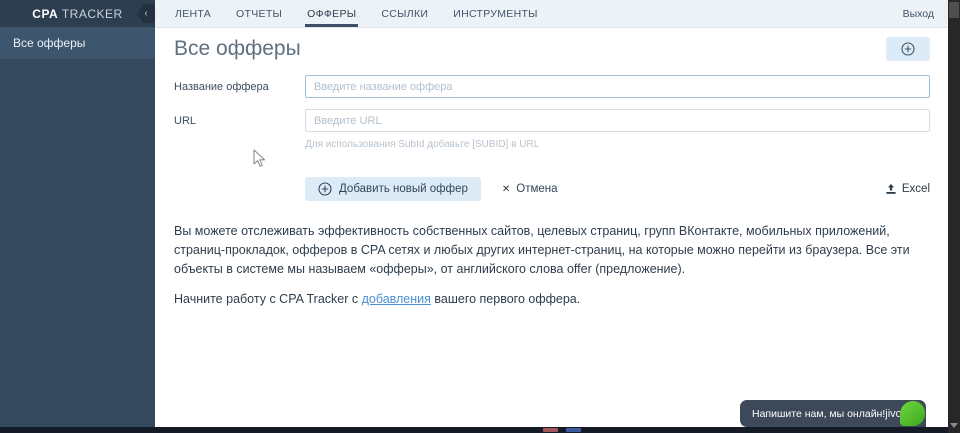  I want to click on form-row-url: URL, so click(552, 120).